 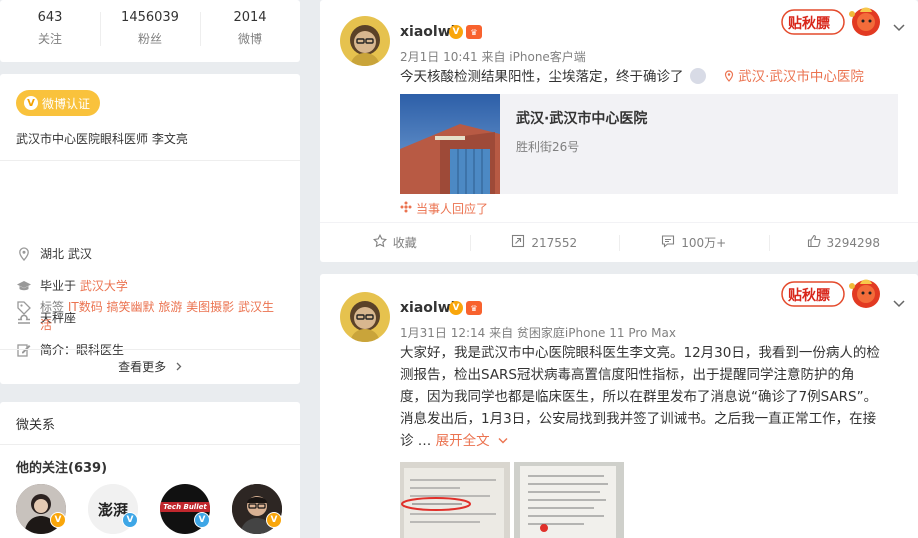 What do you see at coordinates (406, 208) in the screenshot?
I see `flower-icon` at bounding box center [406, 208].